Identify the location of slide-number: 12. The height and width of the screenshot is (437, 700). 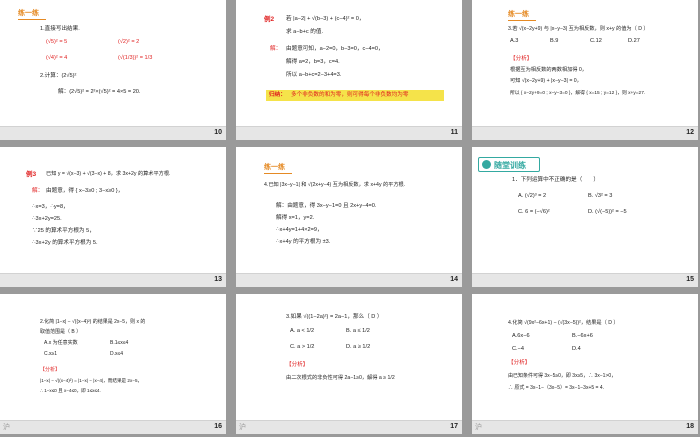
(690, 132).